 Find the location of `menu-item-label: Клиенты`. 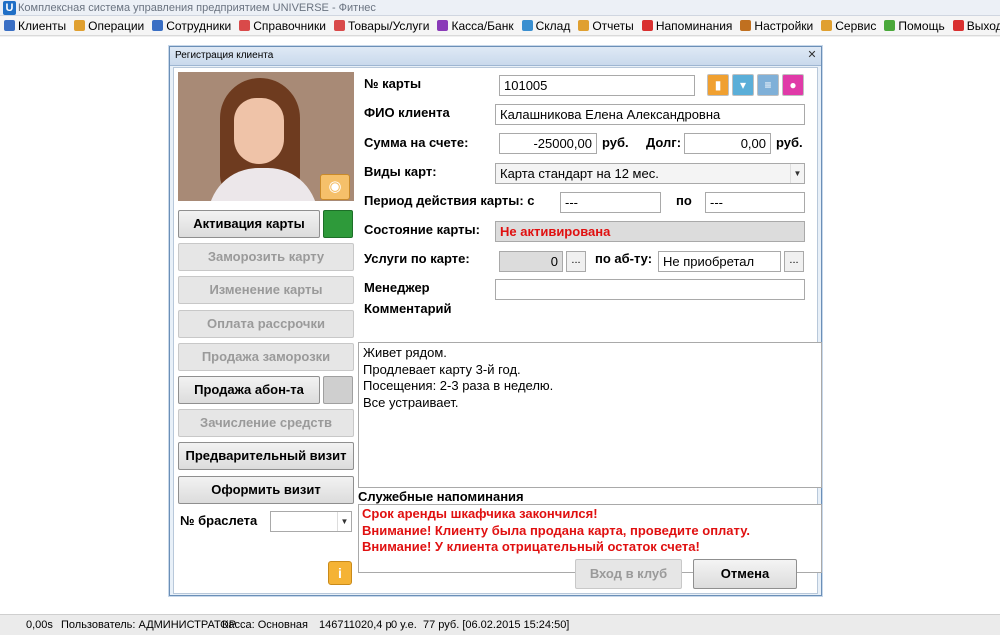

menu-item-label: Клиенты is located at coordinates (42, 25).